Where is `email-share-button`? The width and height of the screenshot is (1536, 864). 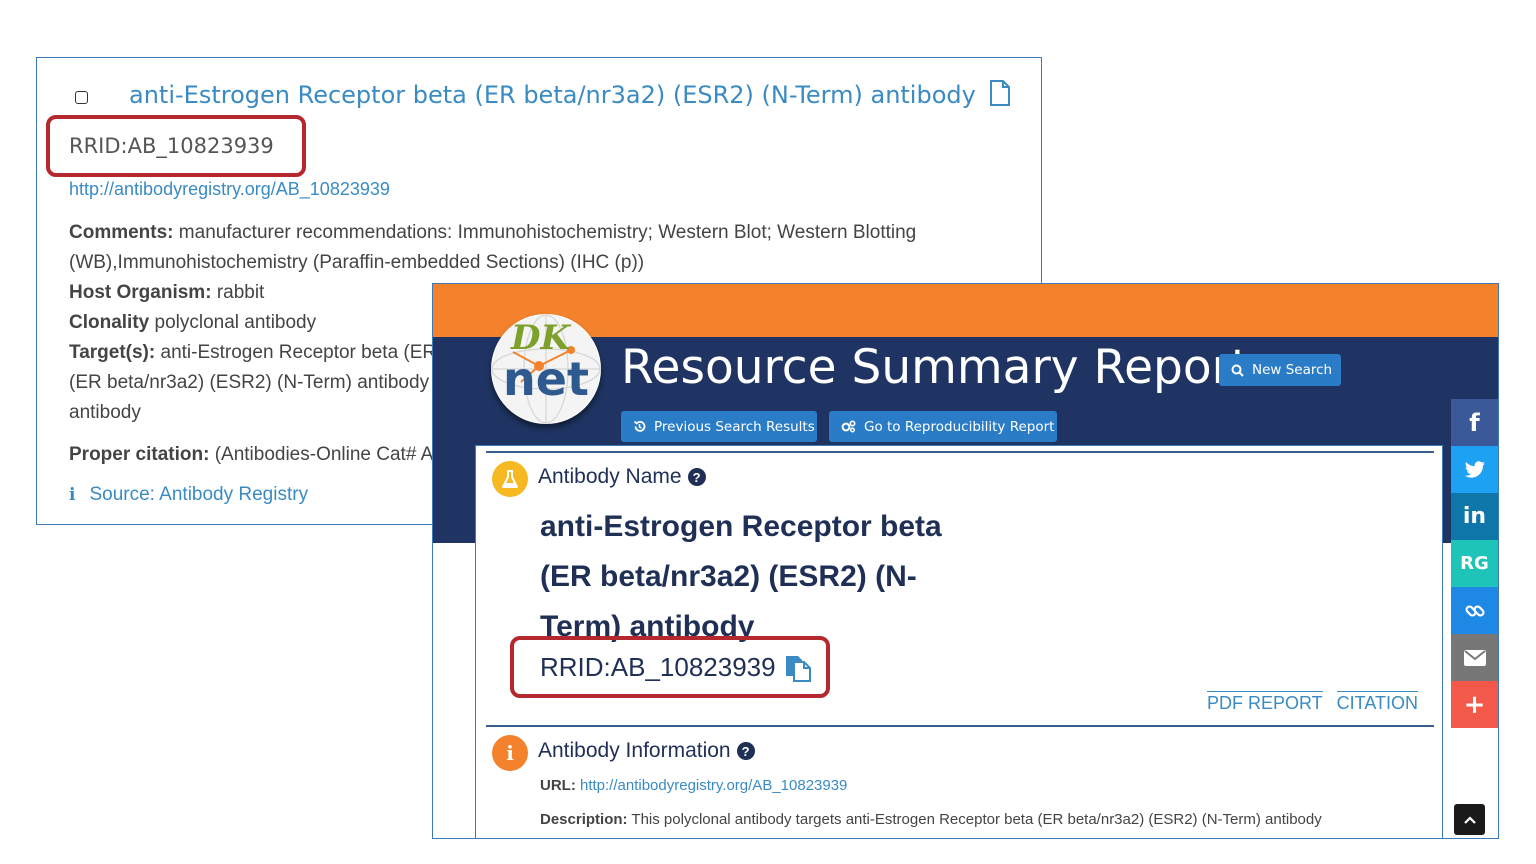 email-share-button is located at coordinates (1474, 657).